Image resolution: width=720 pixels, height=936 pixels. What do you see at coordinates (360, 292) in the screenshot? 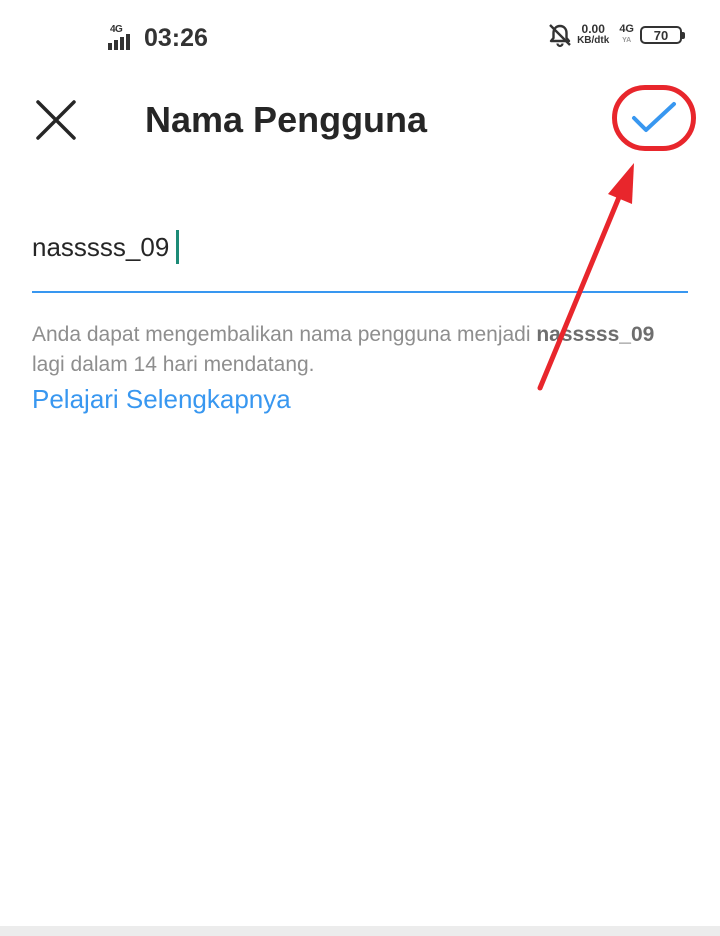
I see `input-underline` at bounding box center [360, 292].